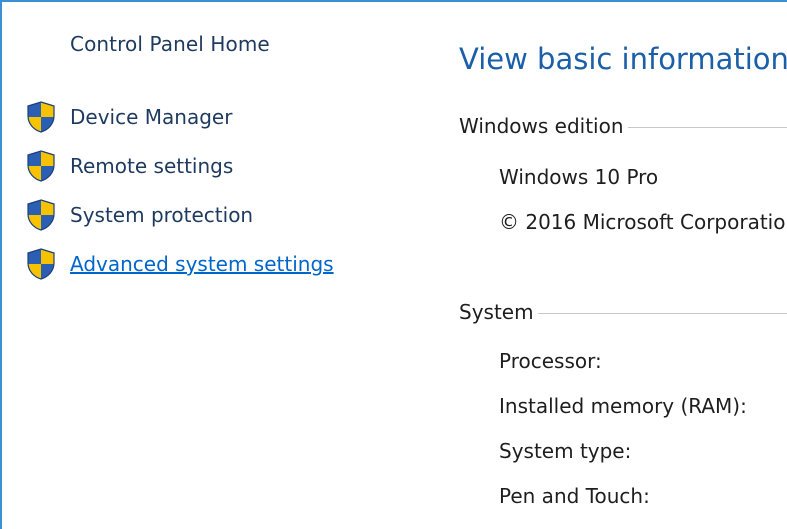 The height and width of the screenshot is (529, 787). I want to click on sidebar-item-advanced-system-settings: Advanced system settings, so click(179, 264).